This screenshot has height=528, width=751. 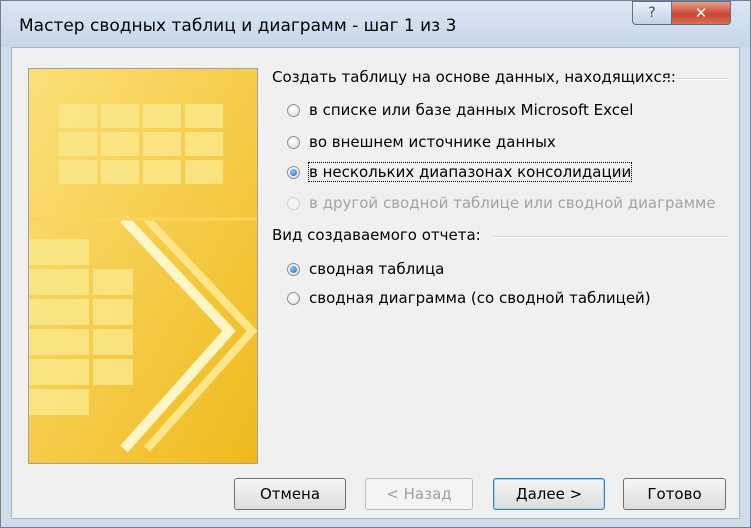 What do you see at coordinates (549, 494) in the screenshot?
I see `next-button: Далее >` at bounding box center [549, 494].